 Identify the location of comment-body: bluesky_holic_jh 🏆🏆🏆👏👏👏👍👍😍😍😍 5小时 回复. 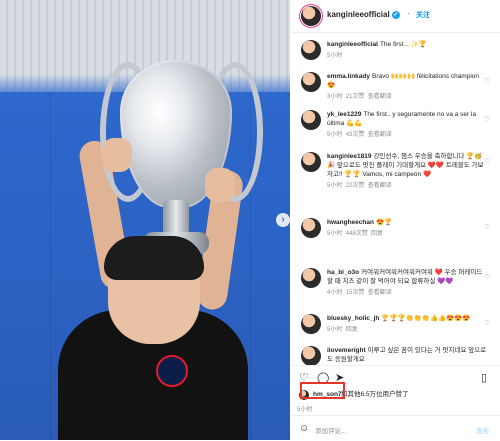
(407, 324).